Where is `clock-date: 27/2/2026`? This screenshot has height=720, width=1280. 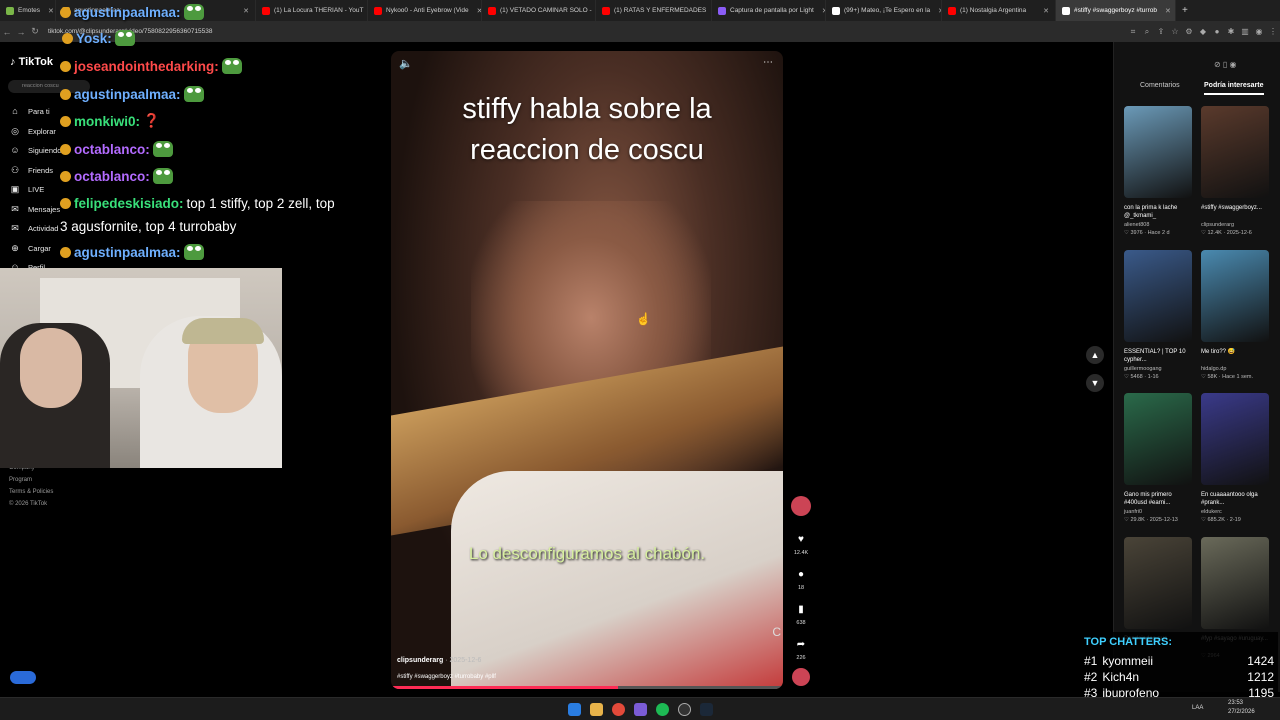 clock-date: 27/2/2026 is located at coordinates (1241, 712).